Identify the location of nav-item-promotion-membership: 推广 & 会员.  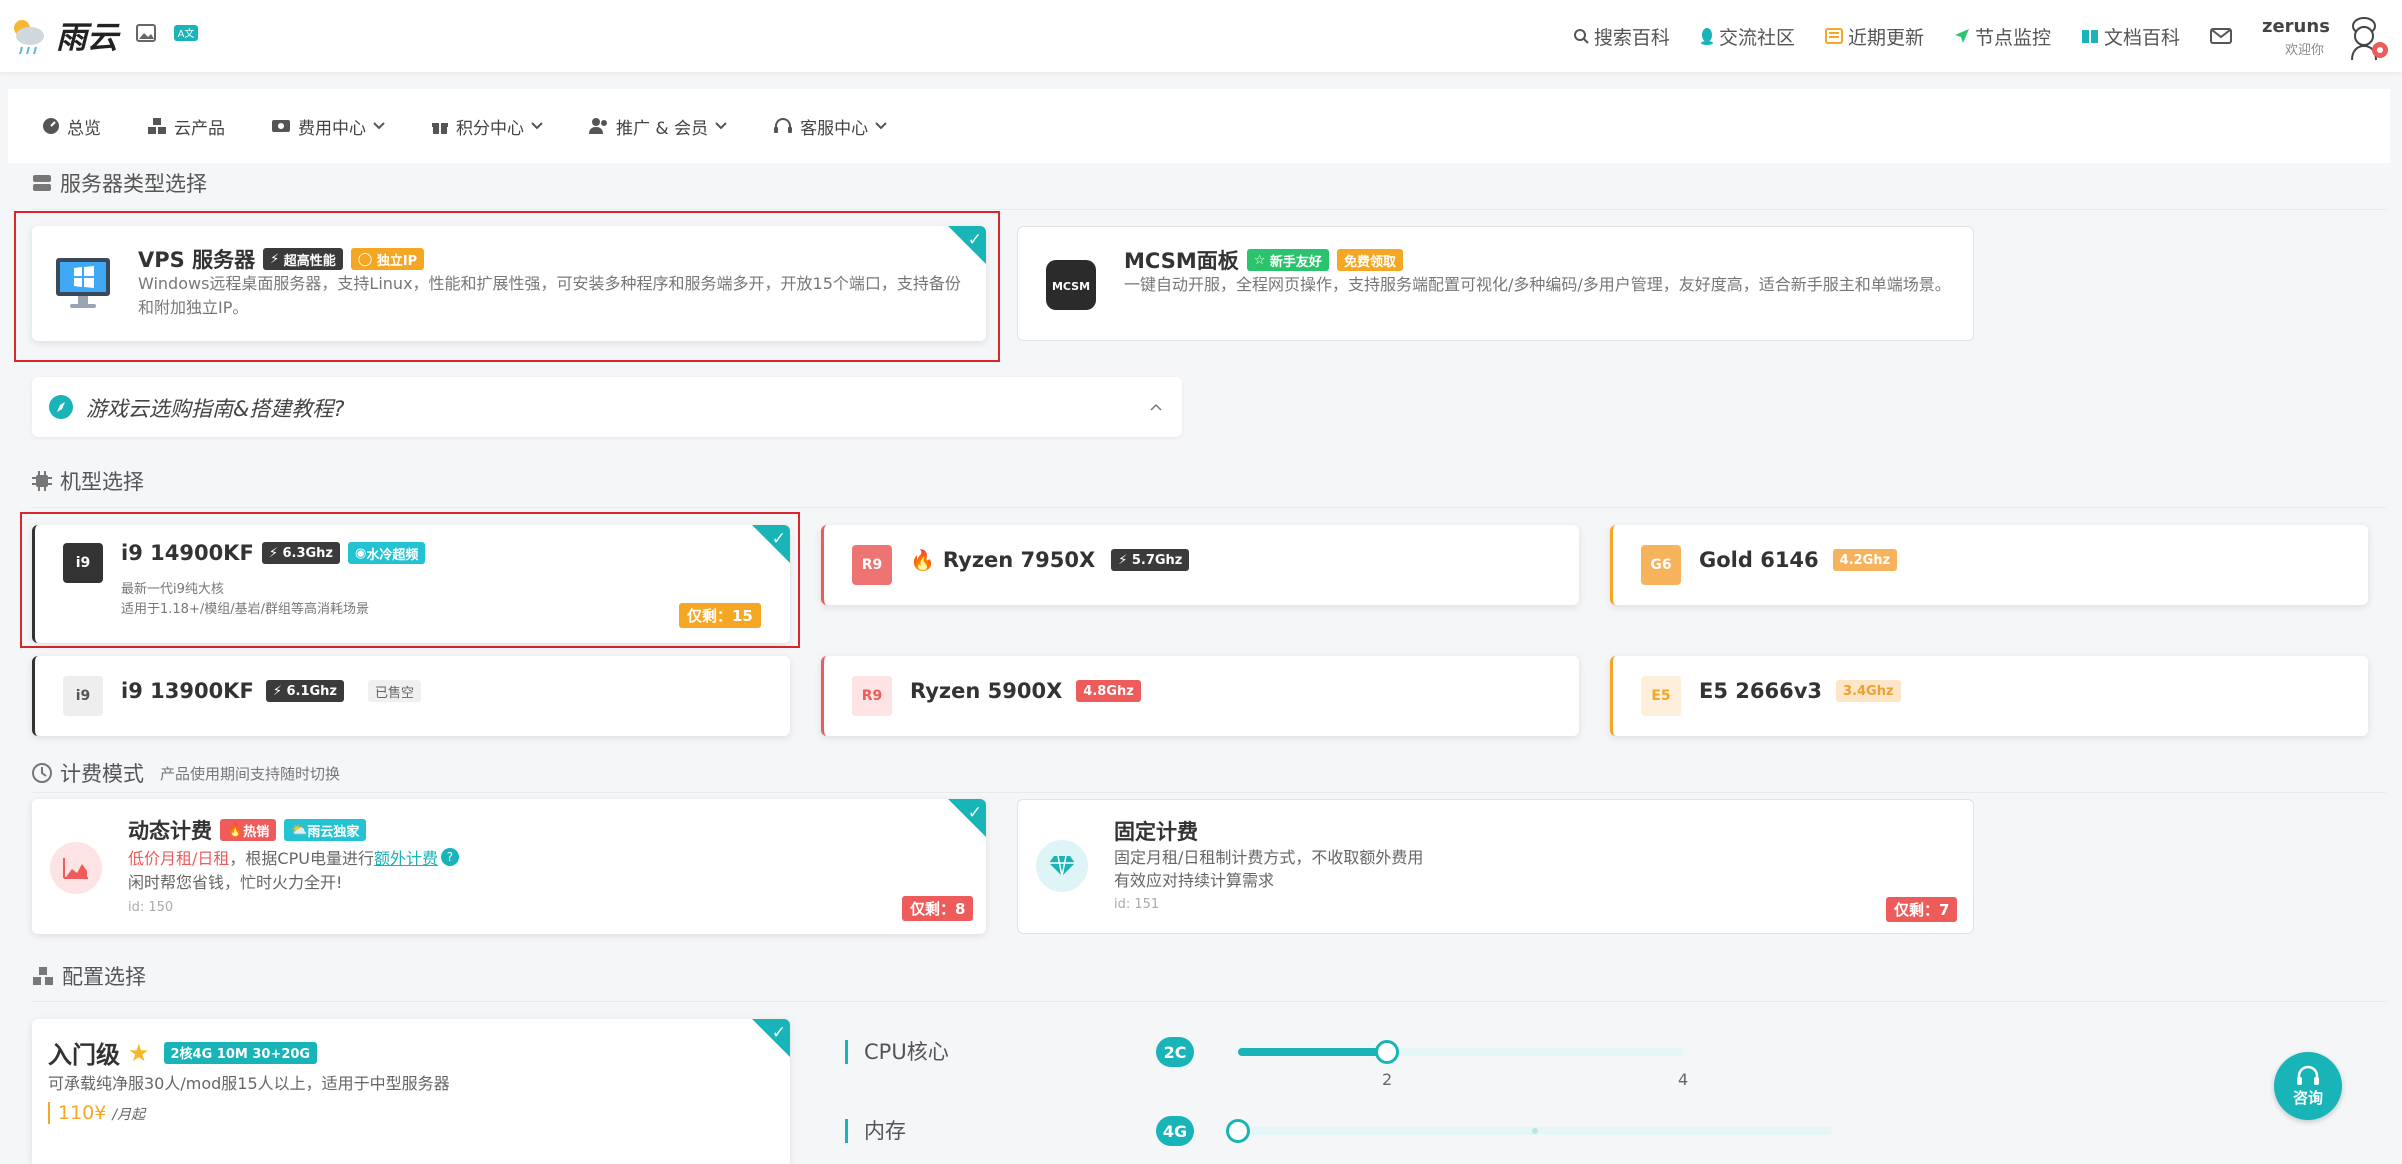
(658, 126).